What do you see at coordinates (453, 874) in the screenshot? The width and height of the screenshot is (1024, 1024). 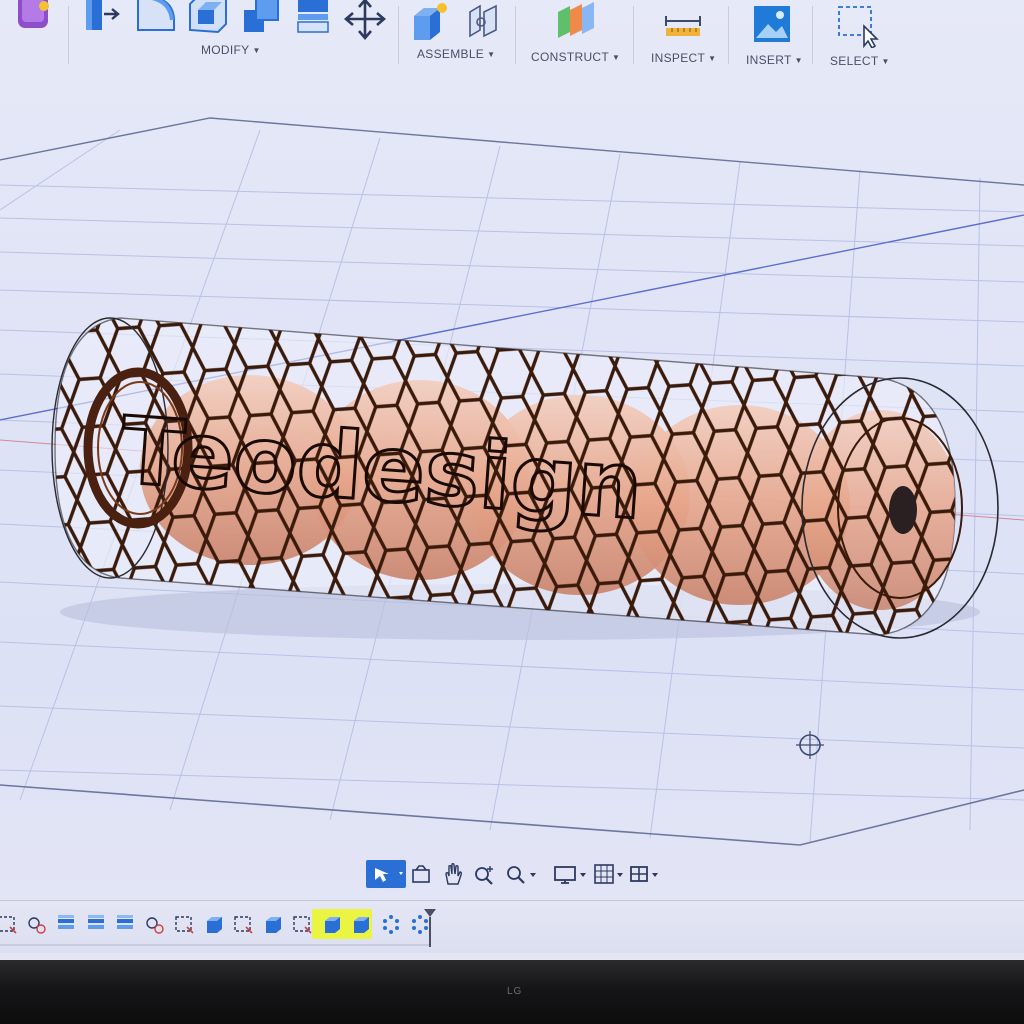 I see `pan-icon` at bounding box center [453, 874].